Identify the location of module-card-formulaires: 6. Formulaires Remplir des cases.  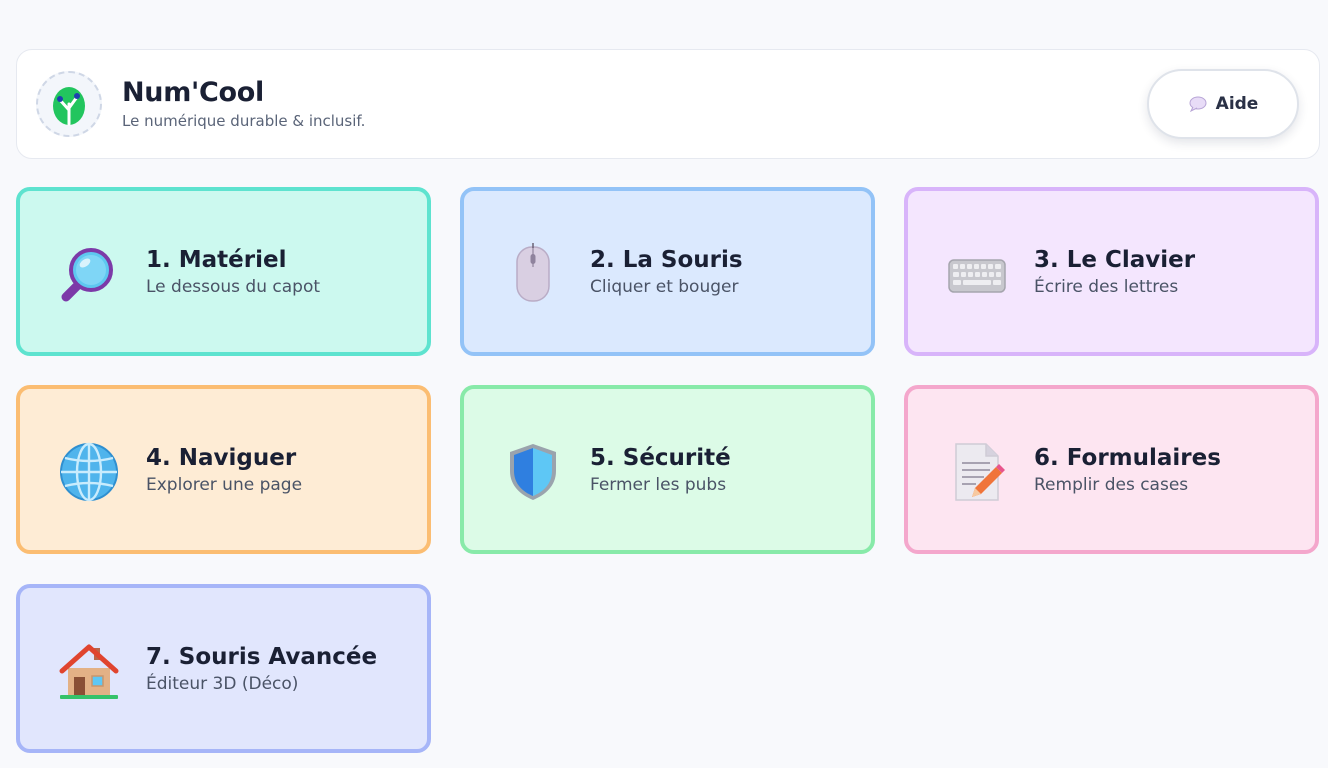
(1111, 469).